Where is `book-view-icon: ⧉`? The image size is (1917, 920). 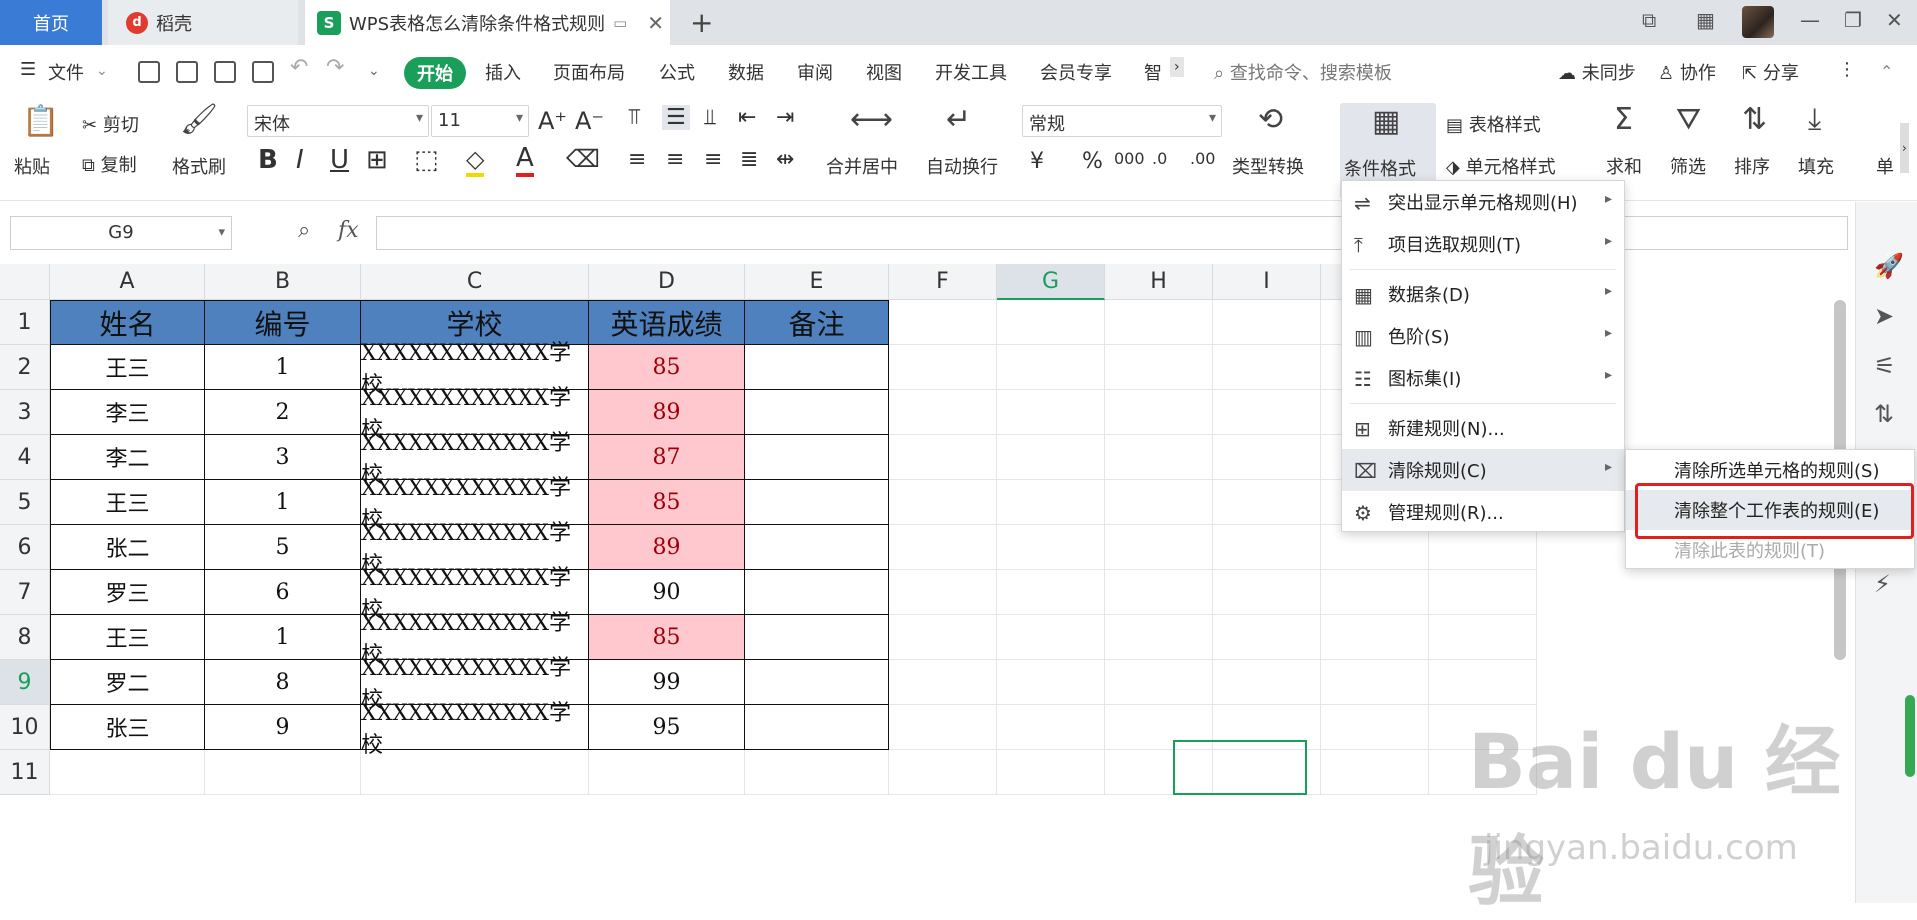 book-view-icon: ⧉ is located at coordinates (1649, 20).